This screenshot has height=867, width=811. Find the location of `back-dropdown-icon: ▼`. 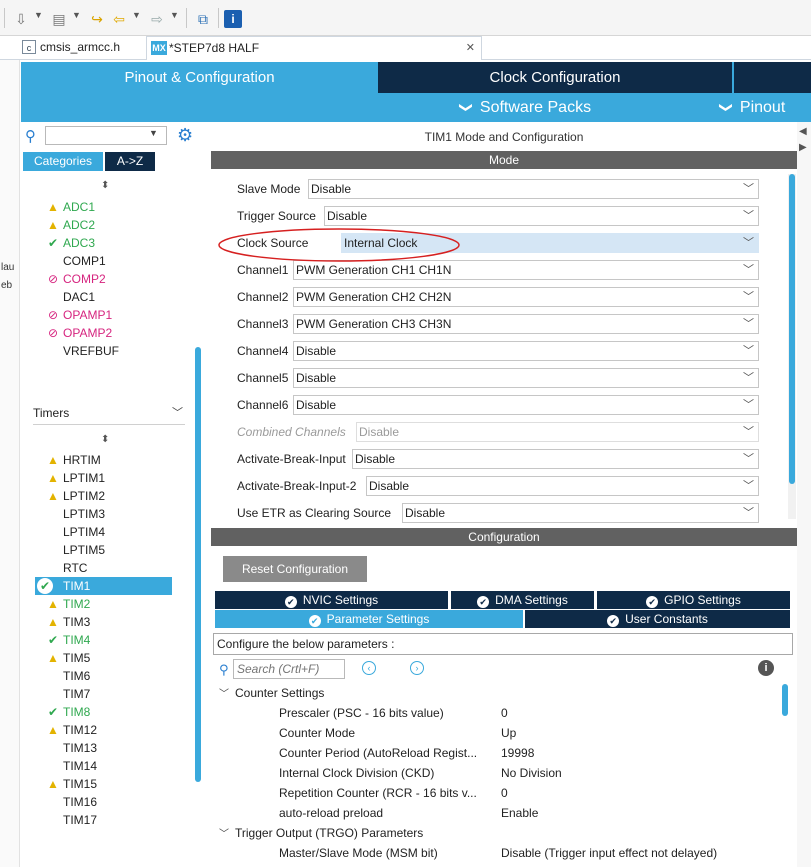

back-dropdown-icon: ▼ is located at coordinates (136, 15).